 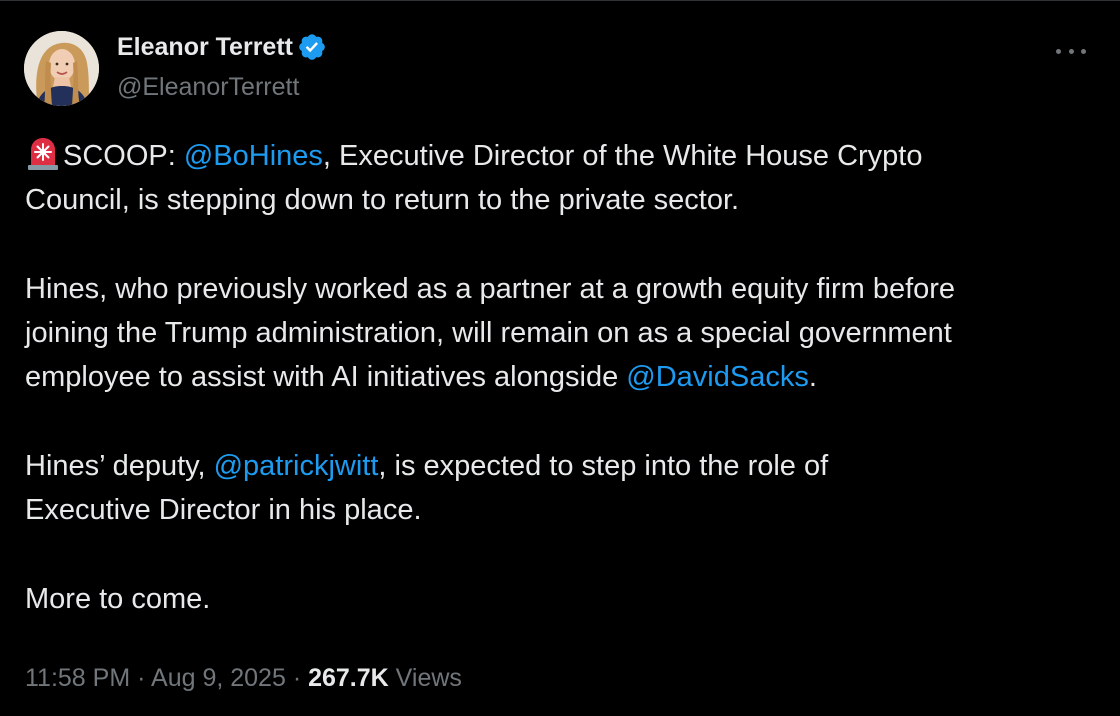 I want to click on views-label: Views, so click(x=429, y=678).